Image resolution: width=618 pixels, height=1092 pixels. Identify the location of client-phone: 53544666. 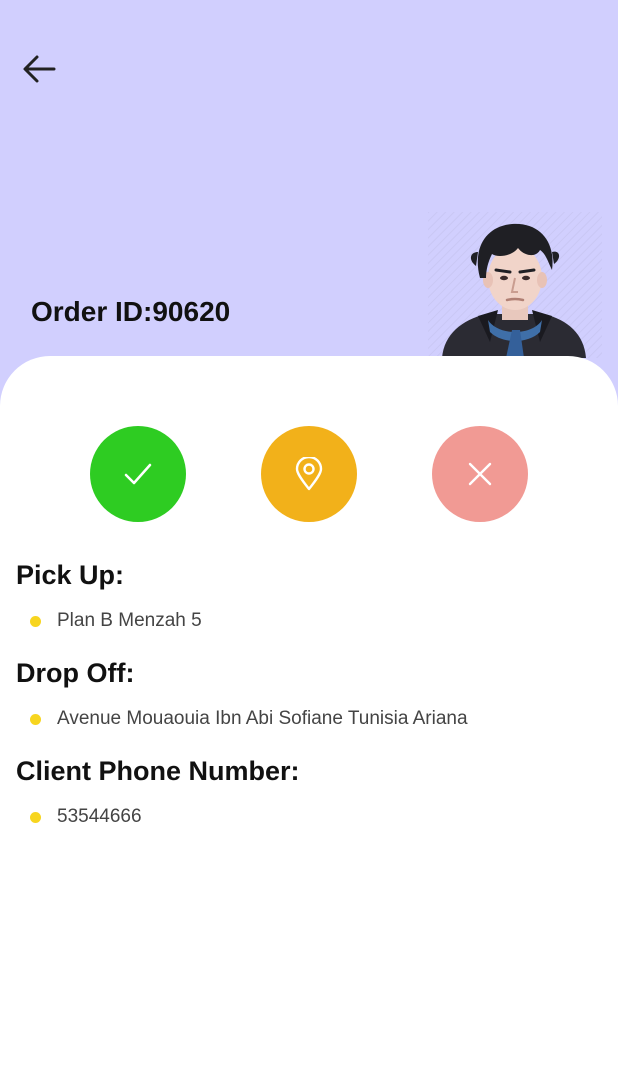
(99, 816).